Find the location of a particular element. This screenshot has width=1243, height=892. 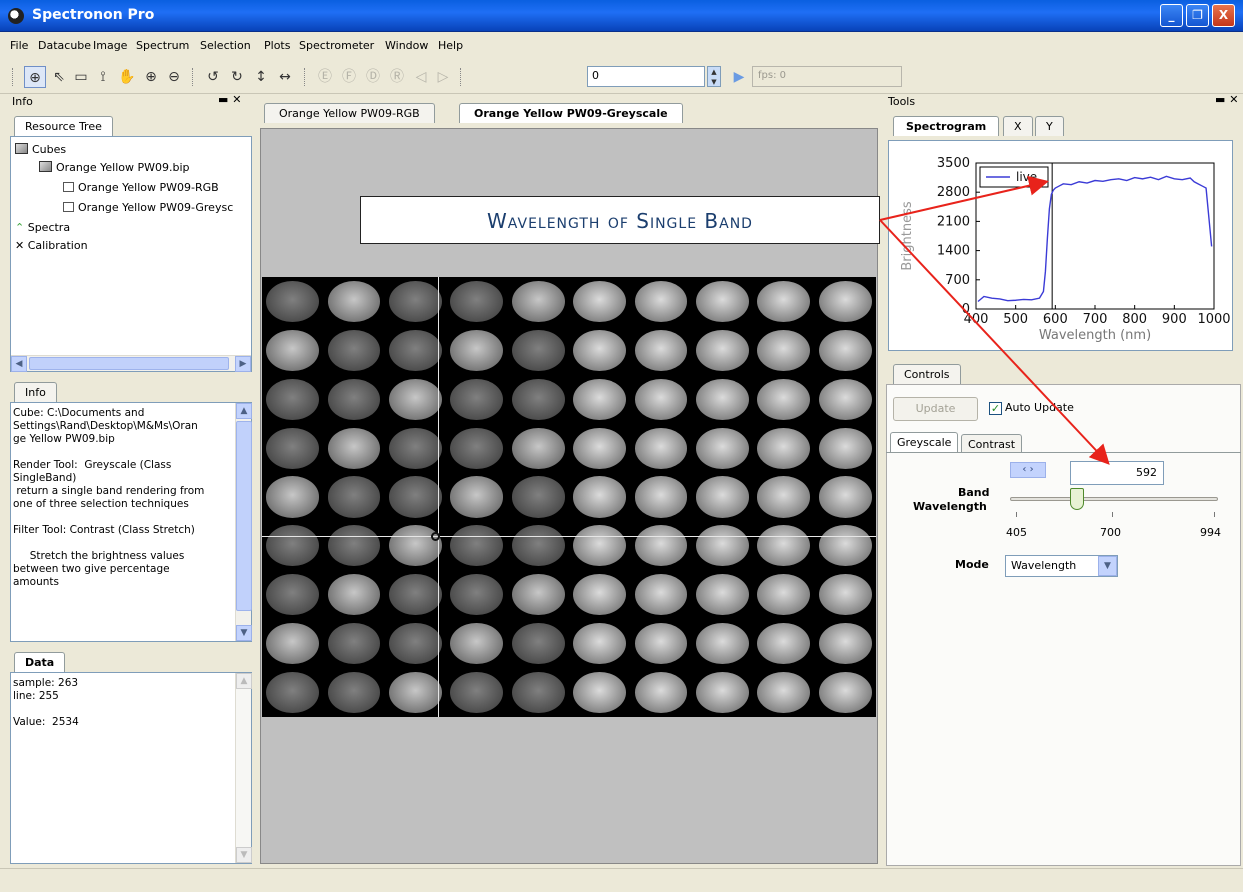

menu-image: Image is located at coordinates (110, 45).